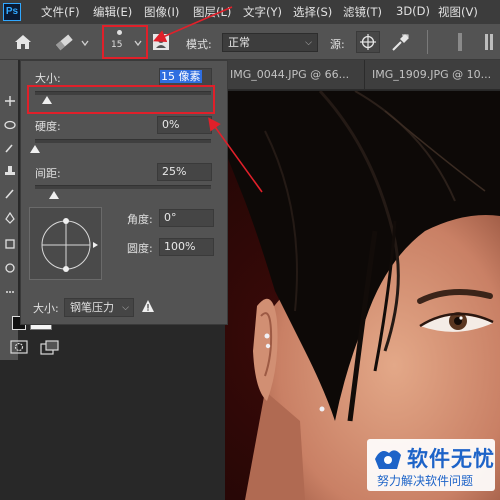 The height and width of the screenshot is (500, 500). I want to click on menu-type: 文字(Y), so click(262, 12).